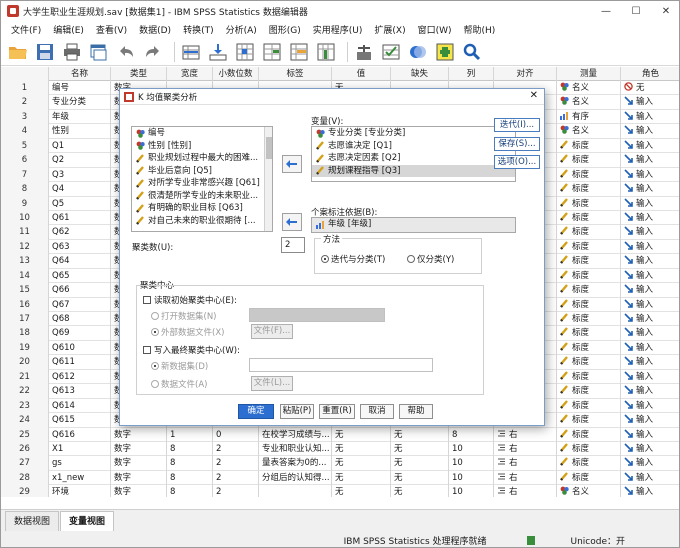  Describe the element at coordinates (80, 434) in the screenshot. I see `cell-name: Q616` at that location.